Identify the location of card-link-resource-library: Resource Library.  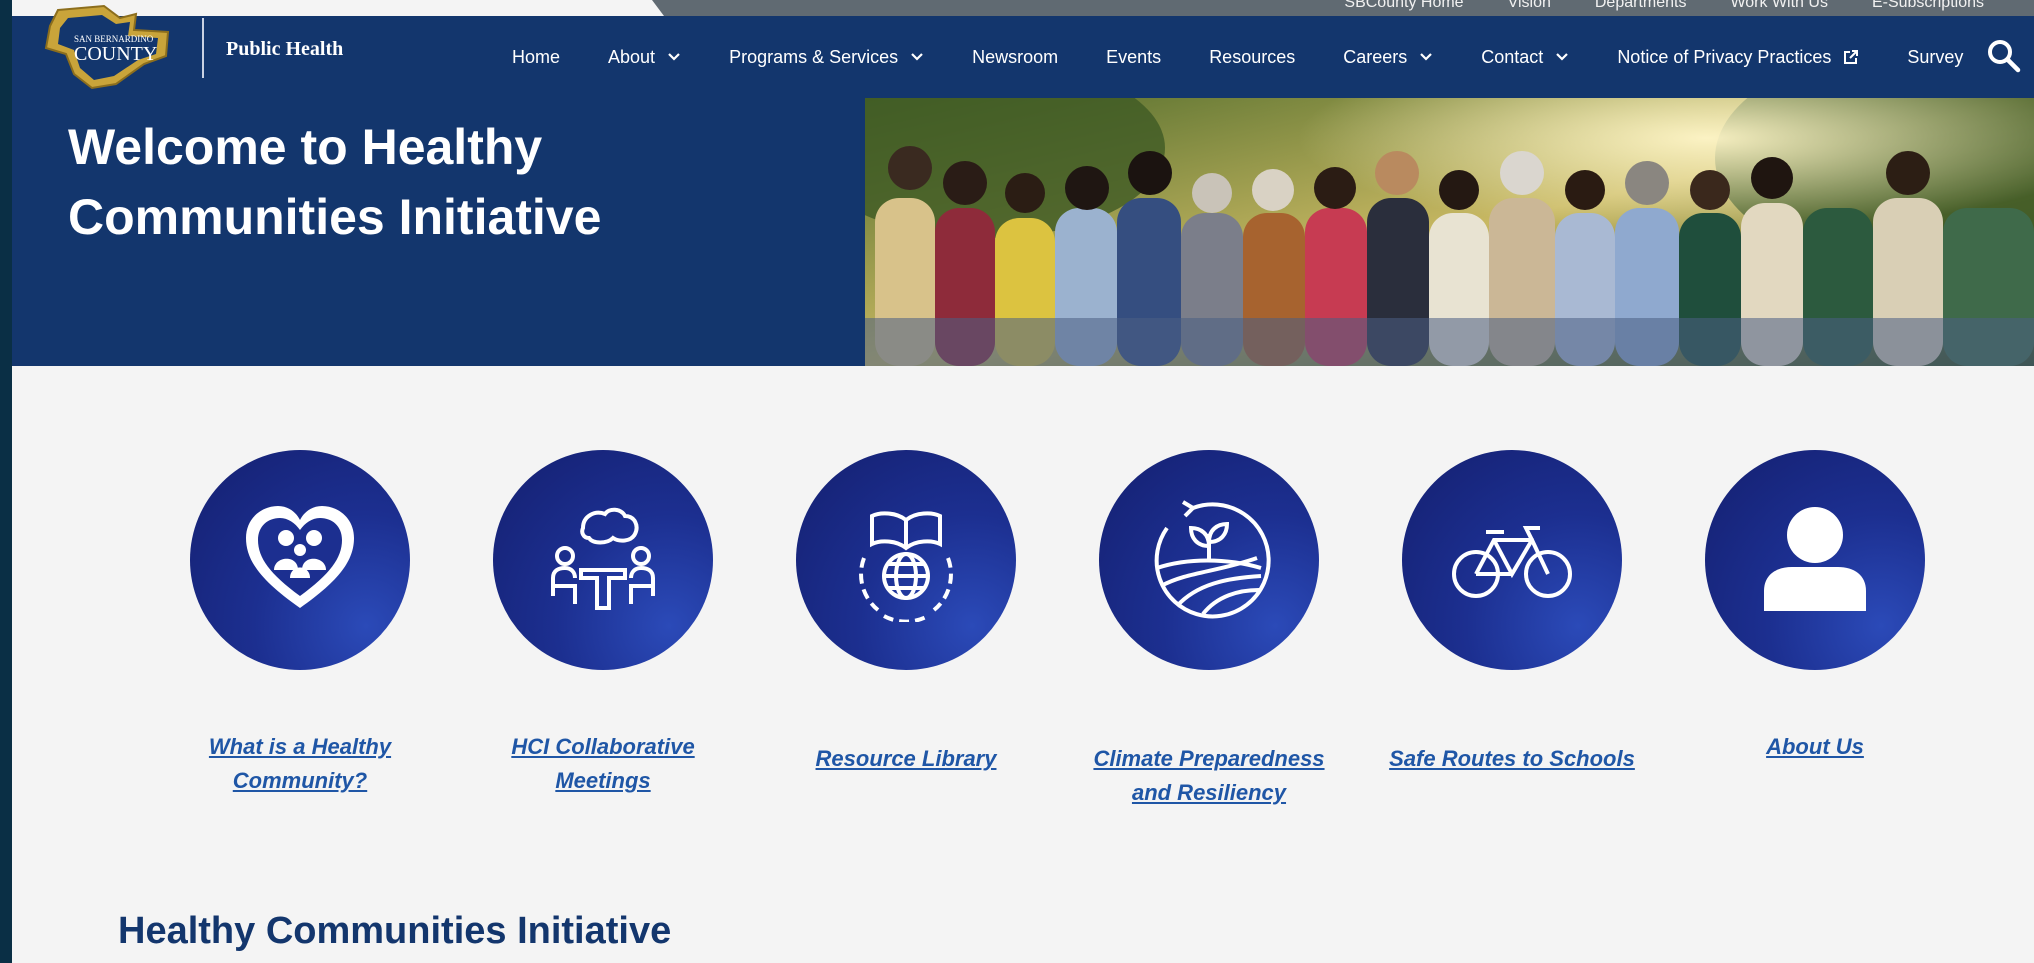
(906, 759).